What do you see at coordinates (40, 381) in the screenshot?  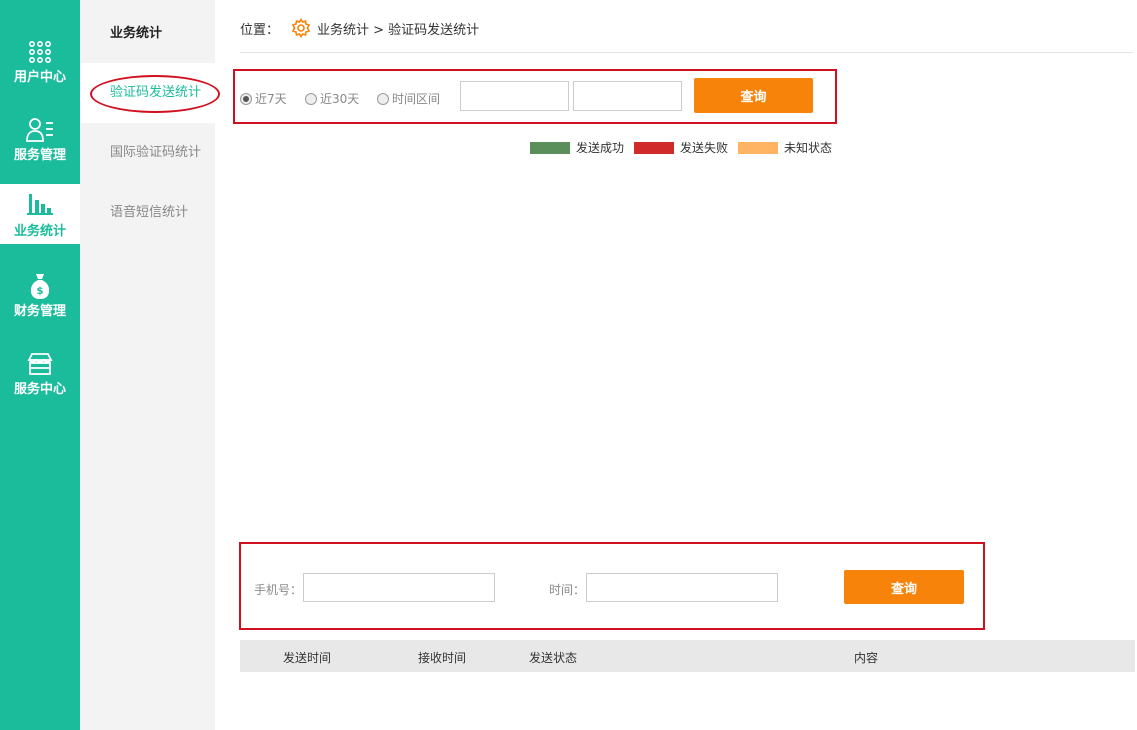 I see `nav-item-service-center: 服务中心` at bounding box center [40, 381].